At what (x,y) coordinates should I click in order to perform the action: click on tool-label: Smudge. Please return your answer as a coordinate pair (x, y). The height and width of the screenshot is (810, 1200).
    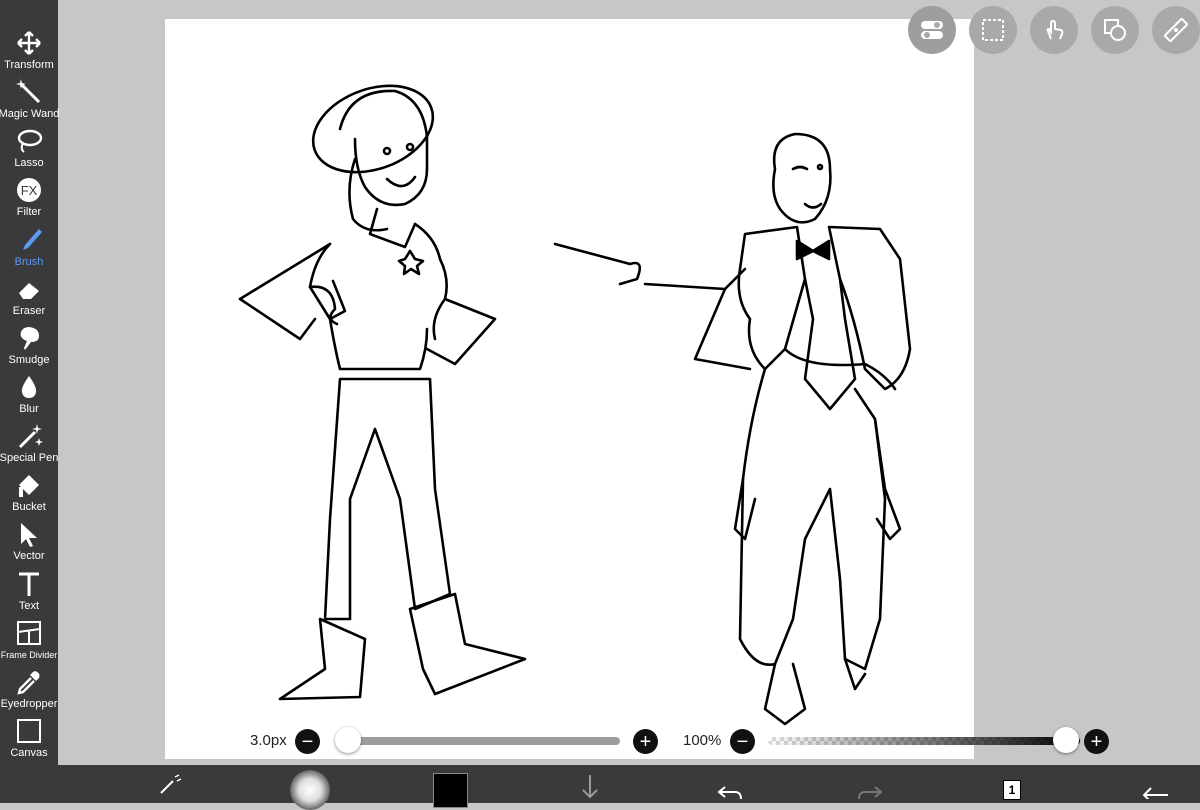
    Looking at the image, I should click on (29, 359).